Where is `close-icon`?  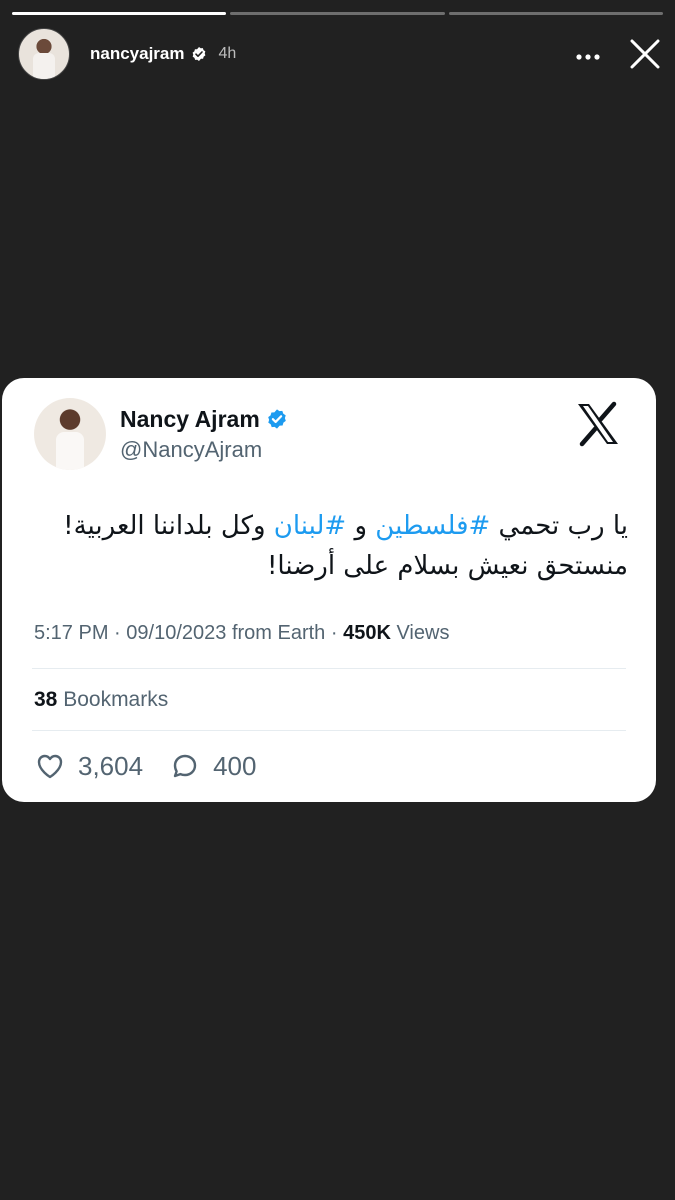
close-icon is located at coordinates (645, 54).